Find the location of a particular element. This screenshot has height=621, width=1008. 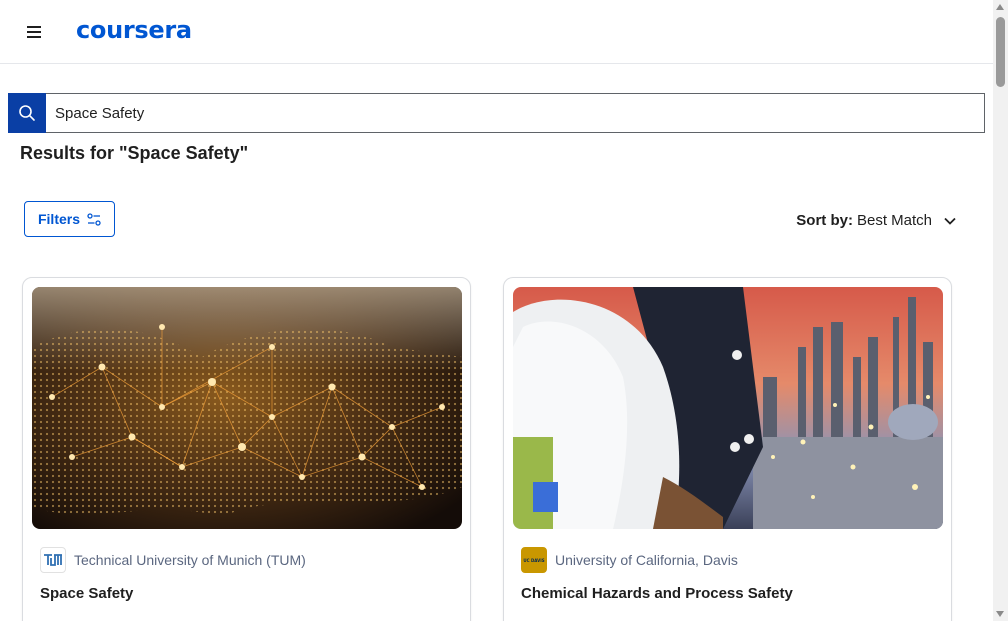

filters-label: Filters is located at coordinates (58, 219).